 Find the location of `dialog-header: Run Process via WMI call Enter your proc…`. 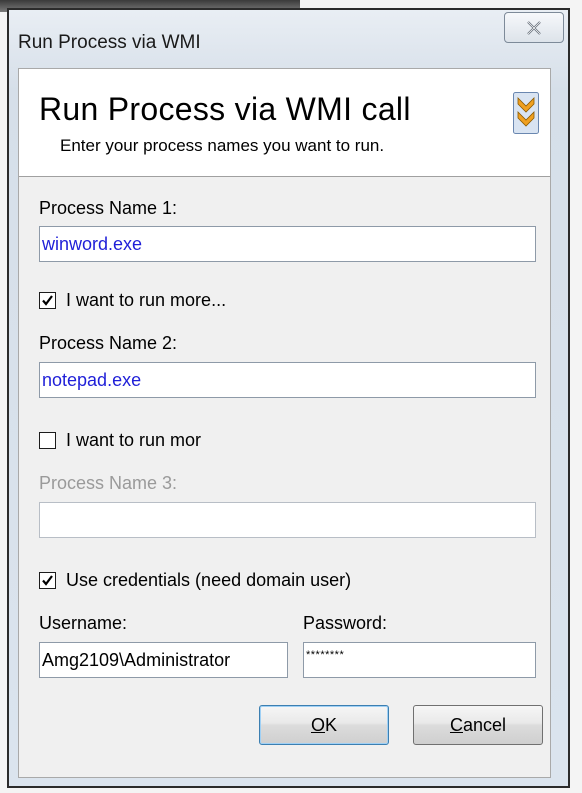

dialog-header: Run Process via WMI call Enter your proc… is located at coordinates (284, 123).